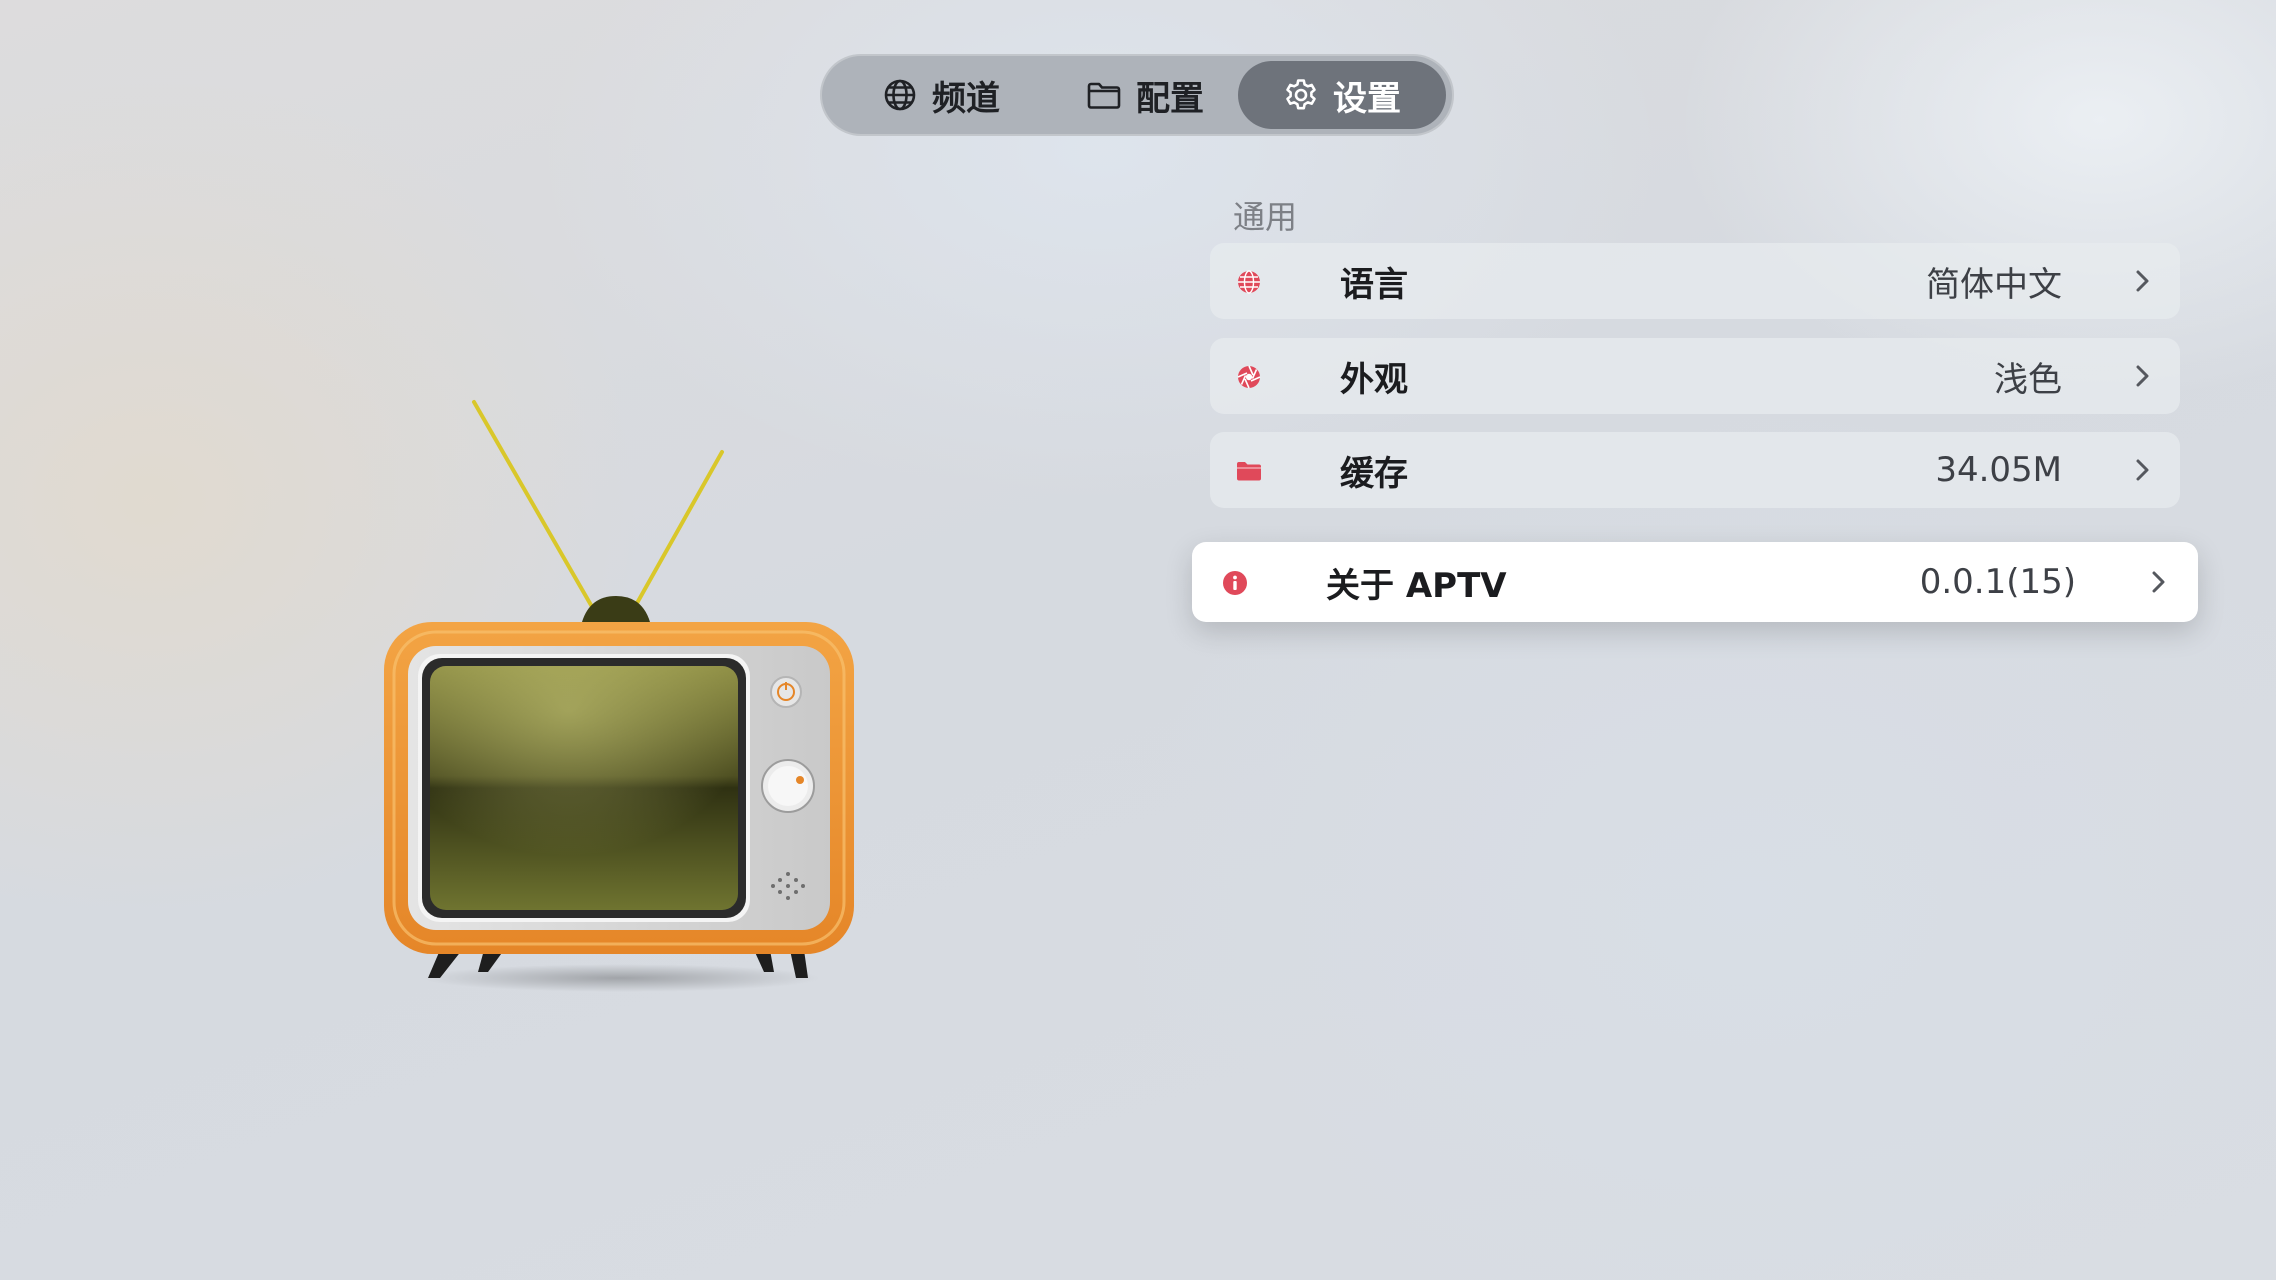 This screenshot has width=2276, height=1280. What do you see at coordinates (1265, 217) in the screenshot?
I see `section-title-general: 通用` at bounding box center [1265, 217].